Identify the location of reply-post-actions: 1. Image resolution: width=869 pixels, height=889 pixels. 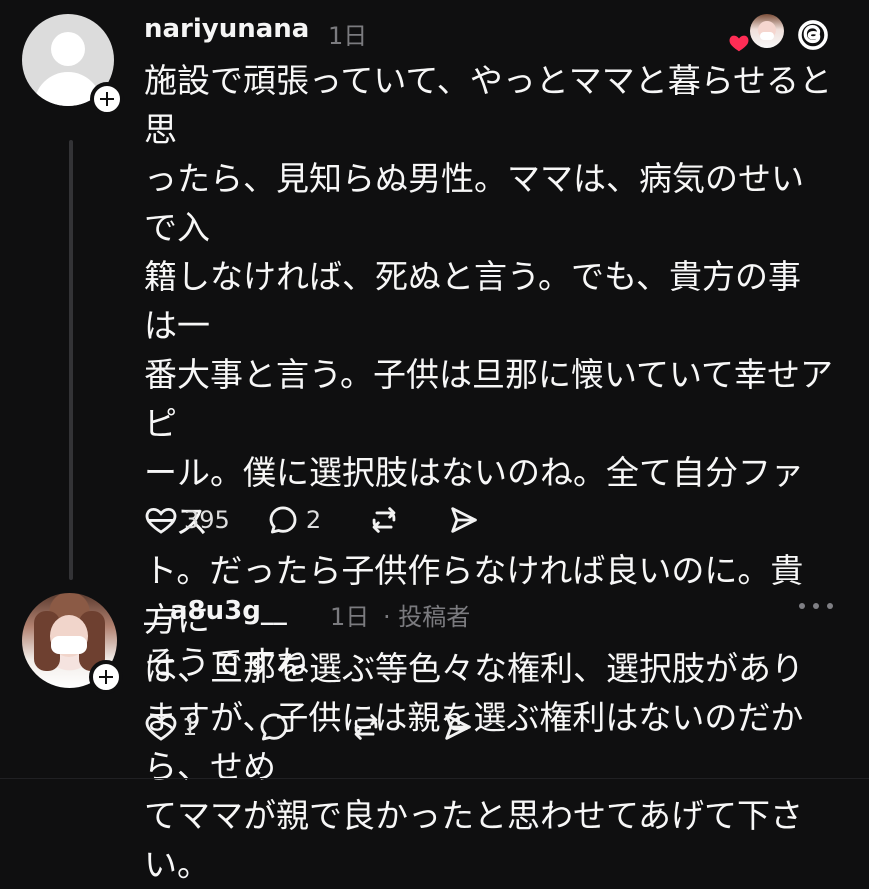
(327, 727).